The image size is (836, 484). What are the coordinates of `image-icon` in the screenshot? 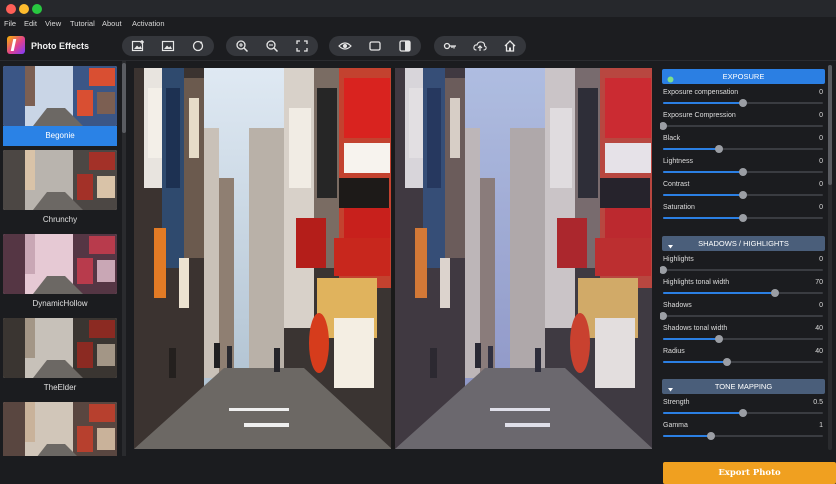 It's located at (168, 46).